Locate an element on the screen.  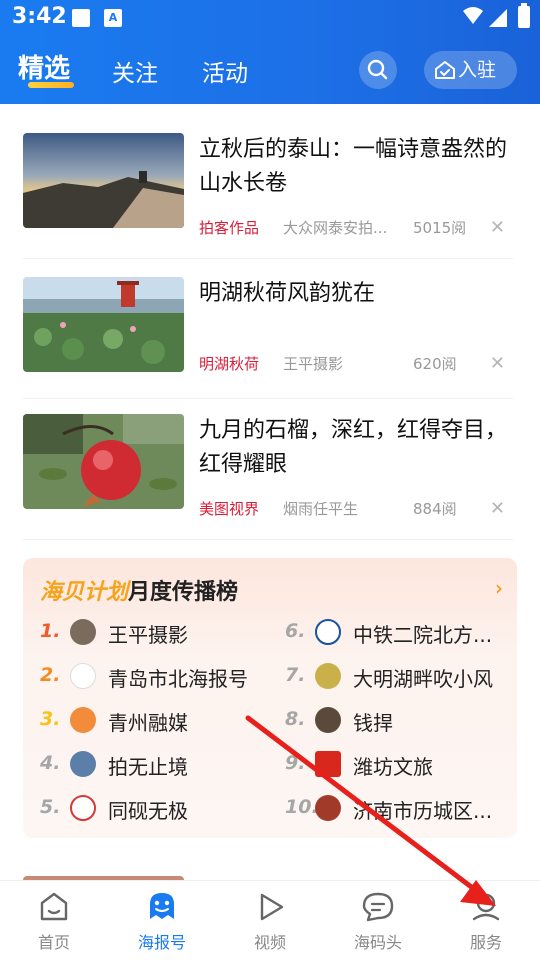
user-icon is located at coordinates (486, 907).